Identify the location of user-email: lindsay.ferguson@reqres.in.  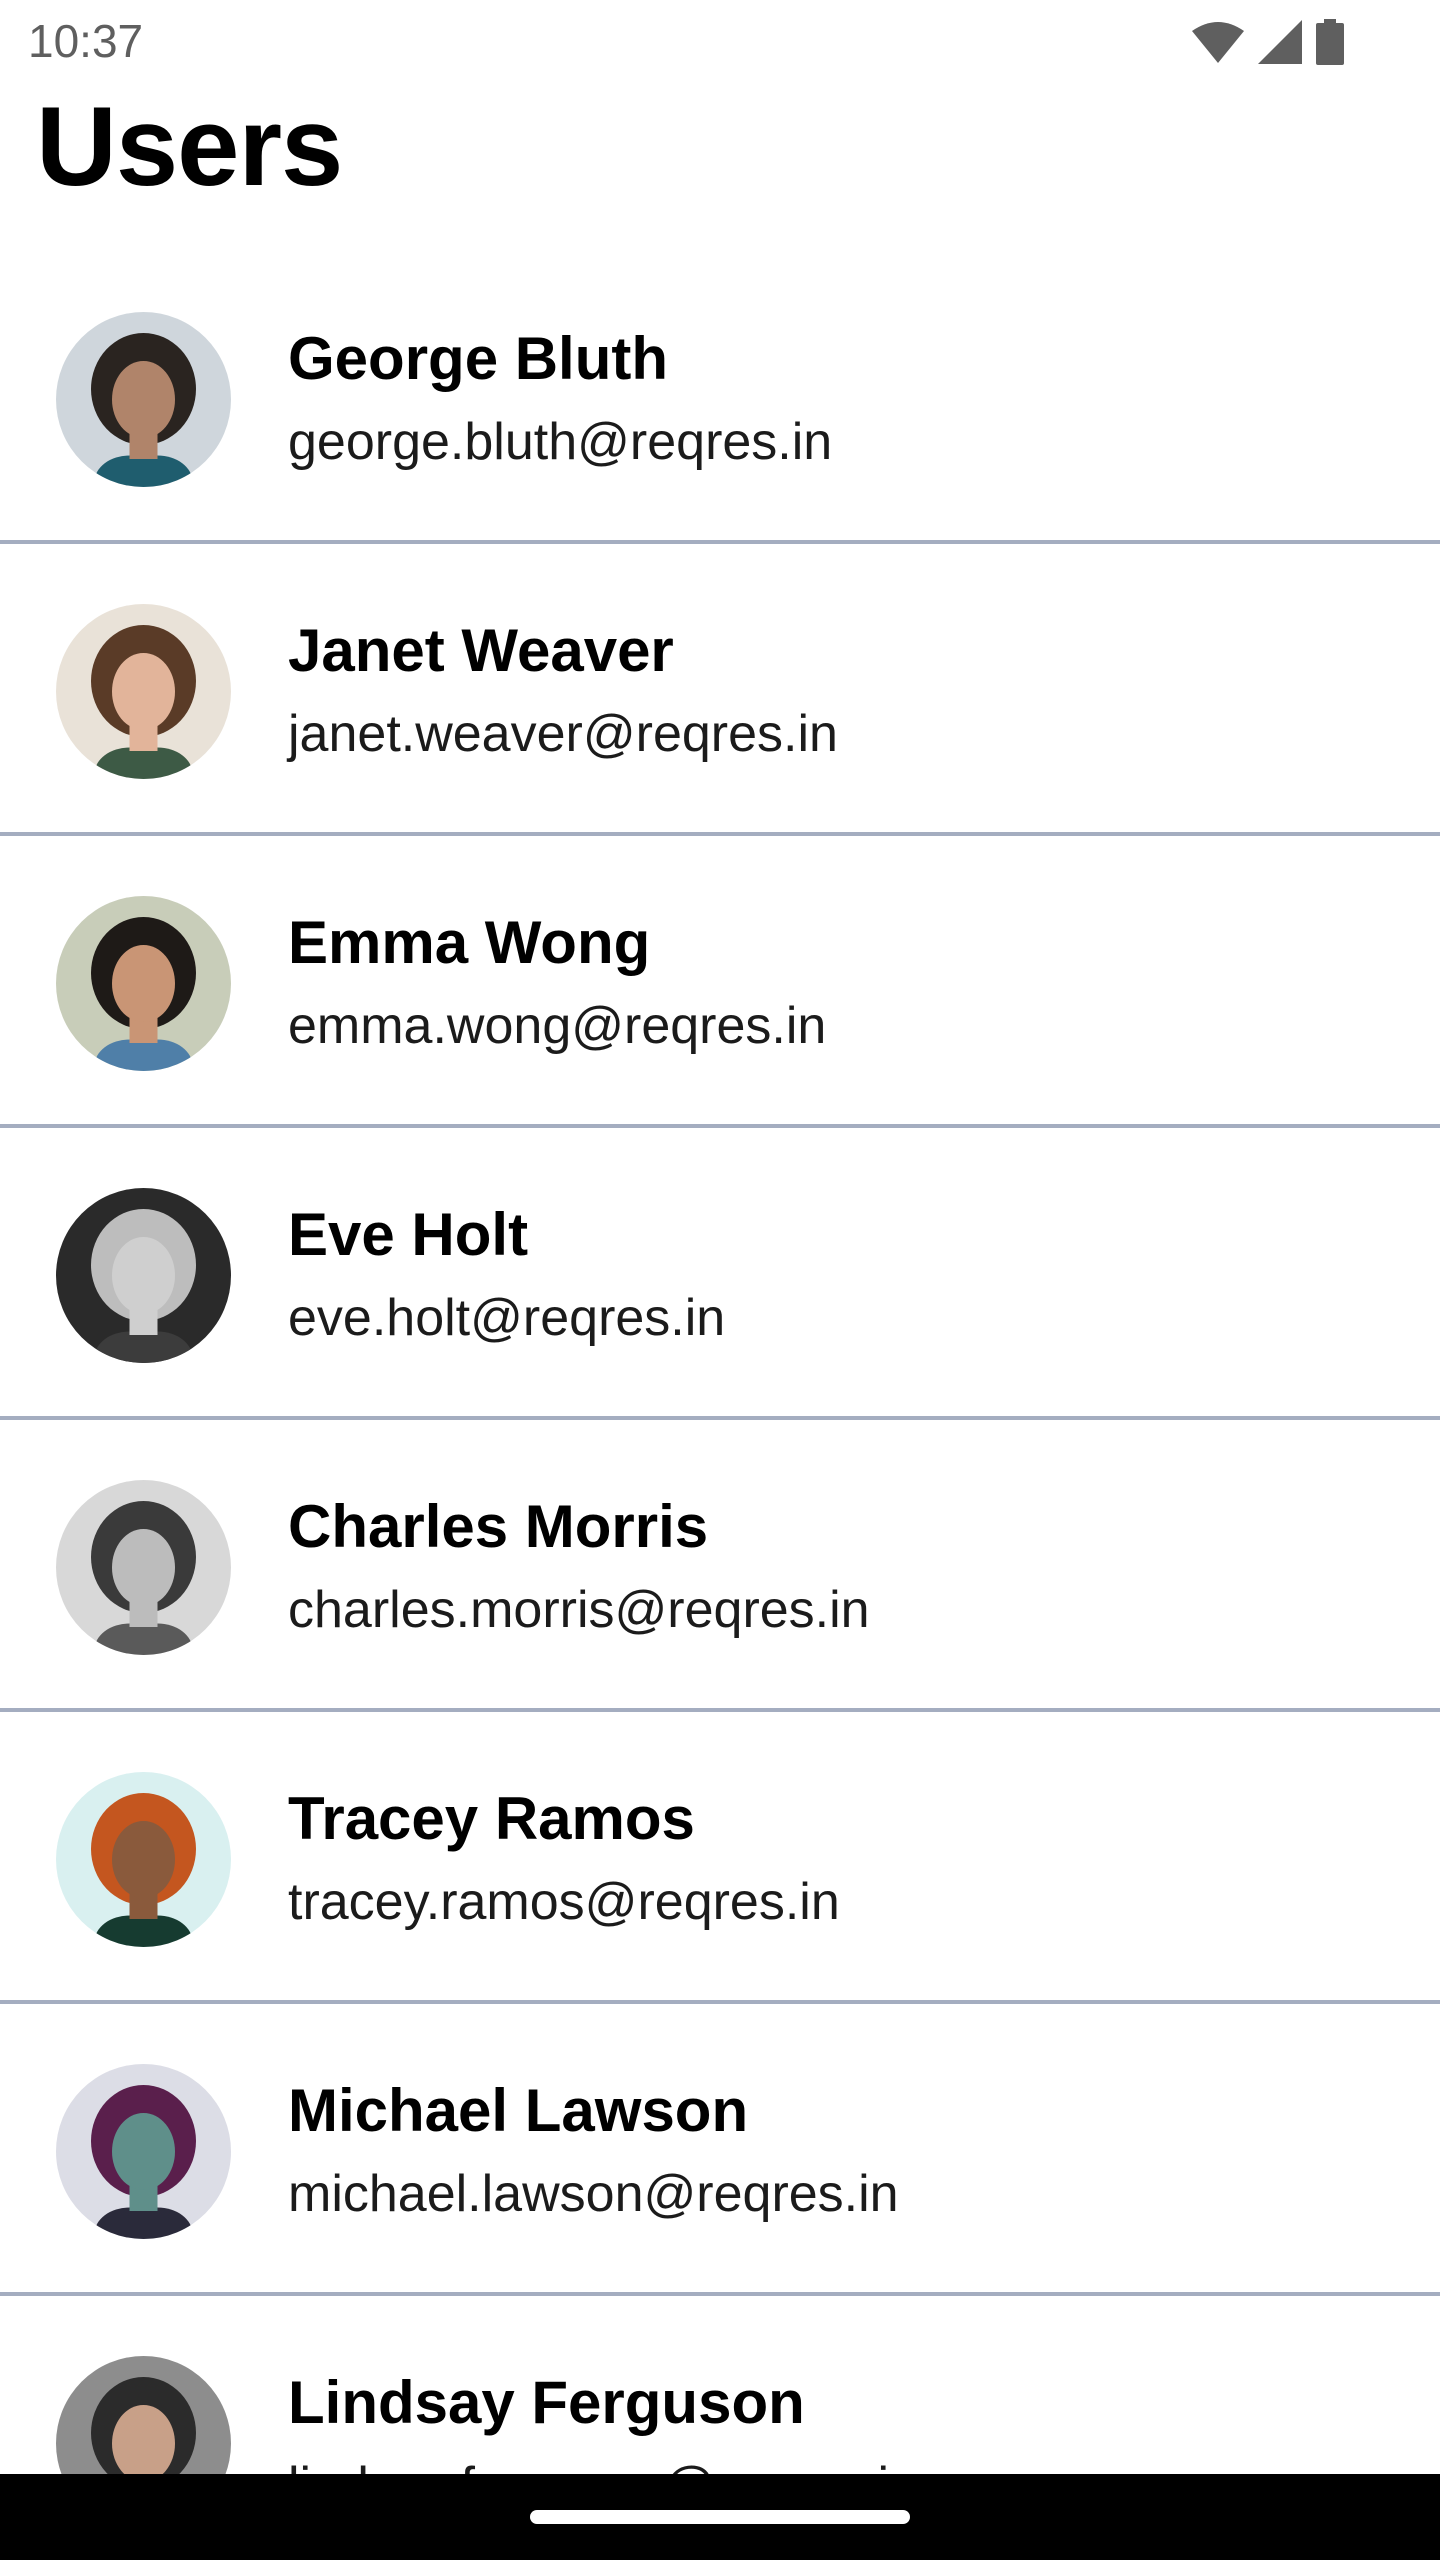
(603, 2465).